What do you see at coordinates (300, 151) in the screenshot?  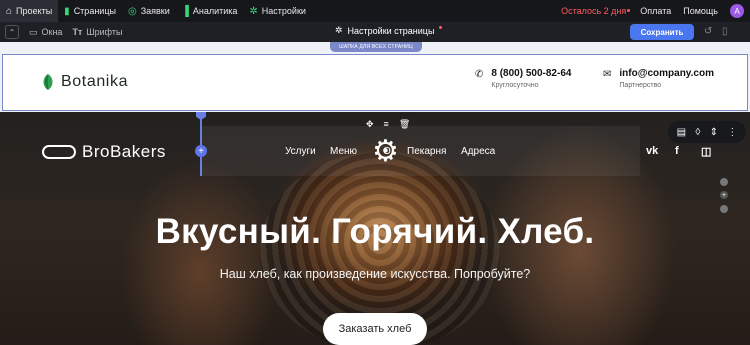 I see `menu-item-services: Услуги` at bounding box center [300, 151].